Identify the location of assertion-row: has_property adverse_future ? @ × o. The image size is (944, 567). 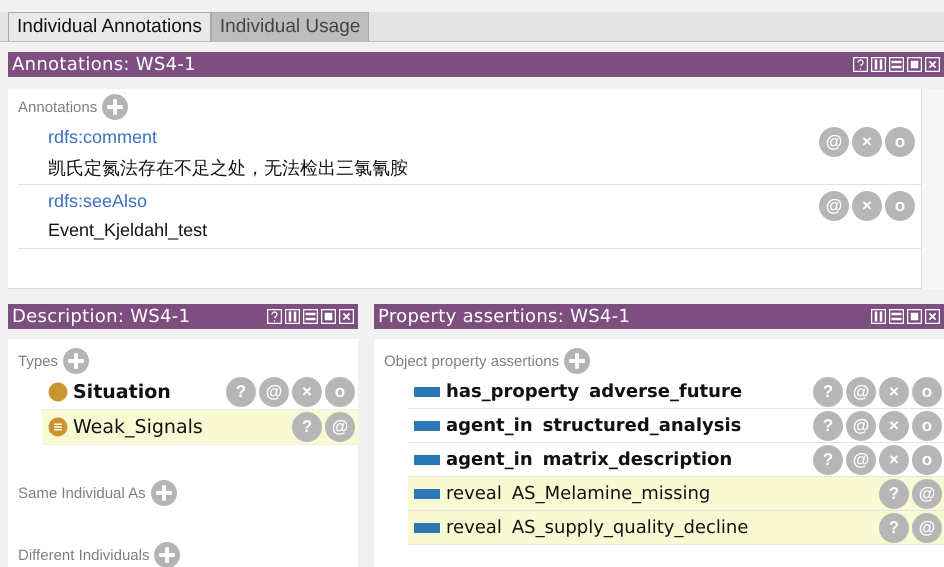
(676, 392).